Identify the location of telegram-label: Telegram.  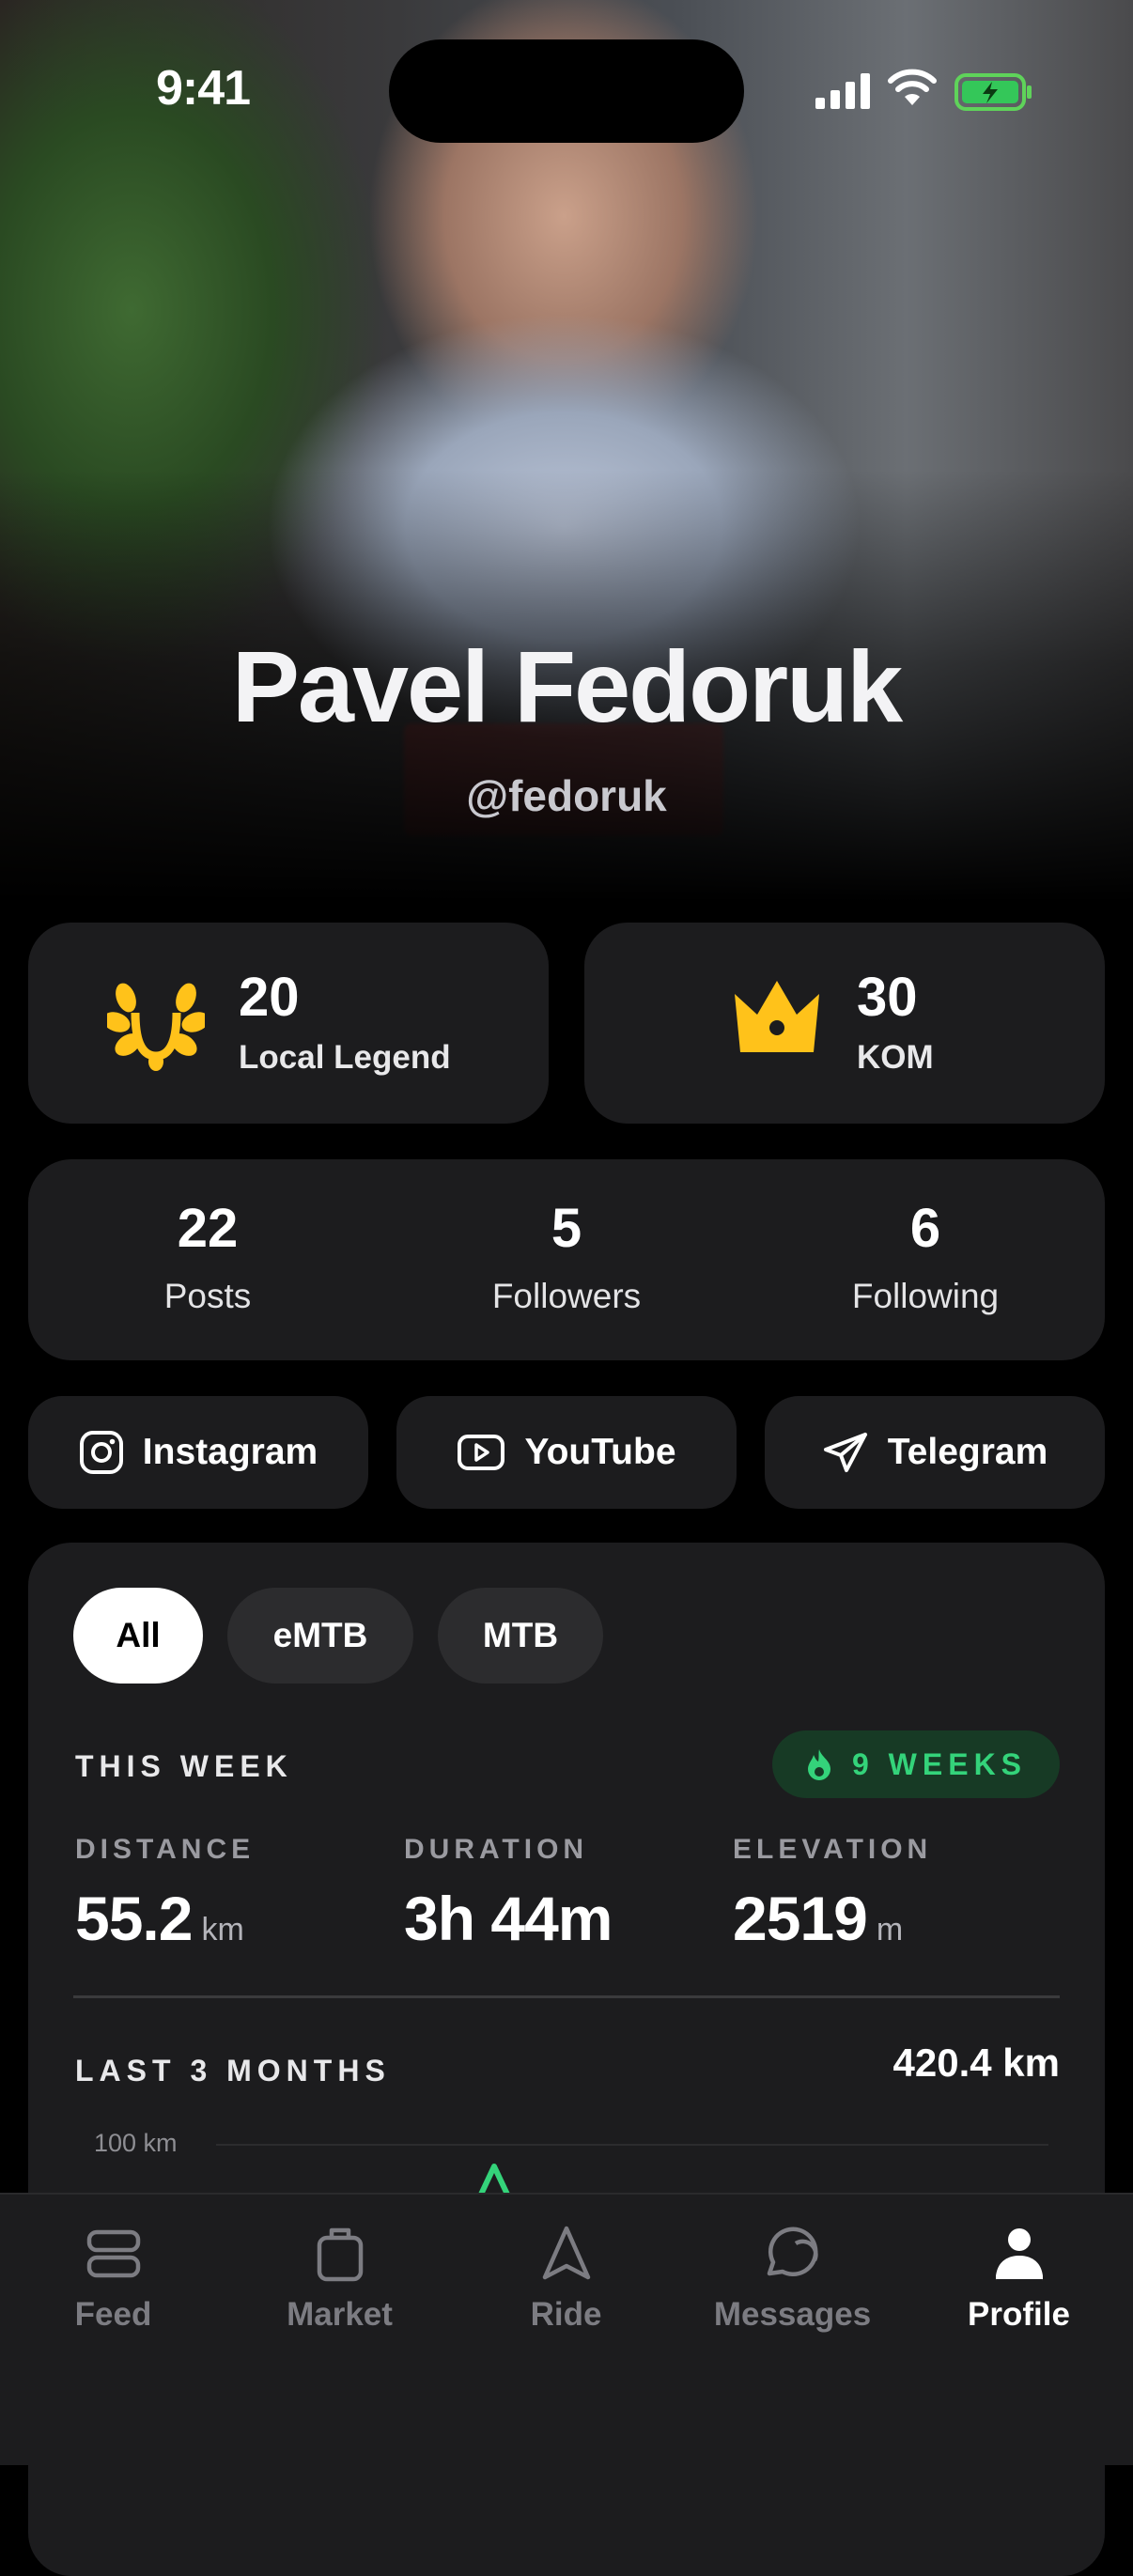
(967, 1452).